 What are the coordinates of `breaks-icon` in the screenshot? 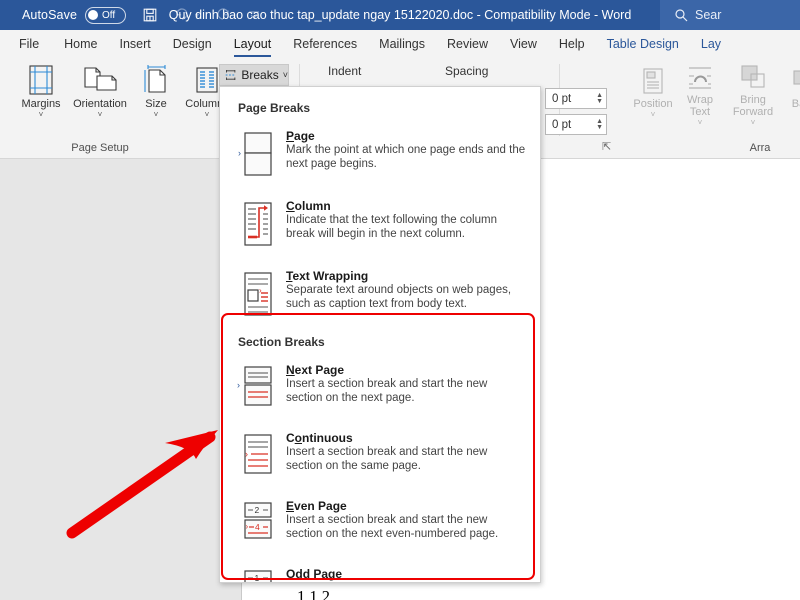 It's located at (230, 75).